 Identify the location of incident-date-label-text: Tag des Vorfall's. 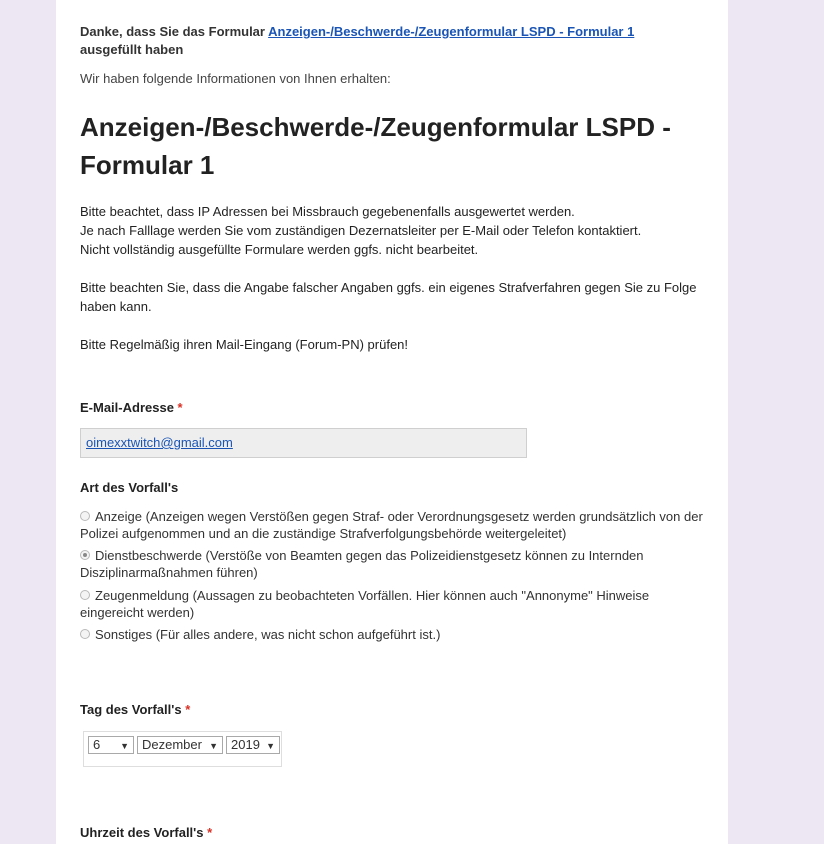
(131, 709).